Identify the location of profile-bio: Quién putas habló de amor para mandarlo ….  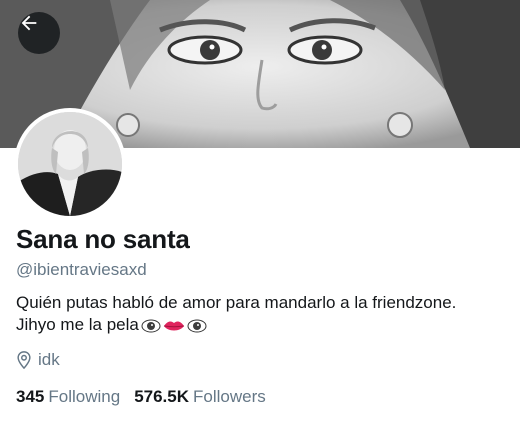
(263, 314).